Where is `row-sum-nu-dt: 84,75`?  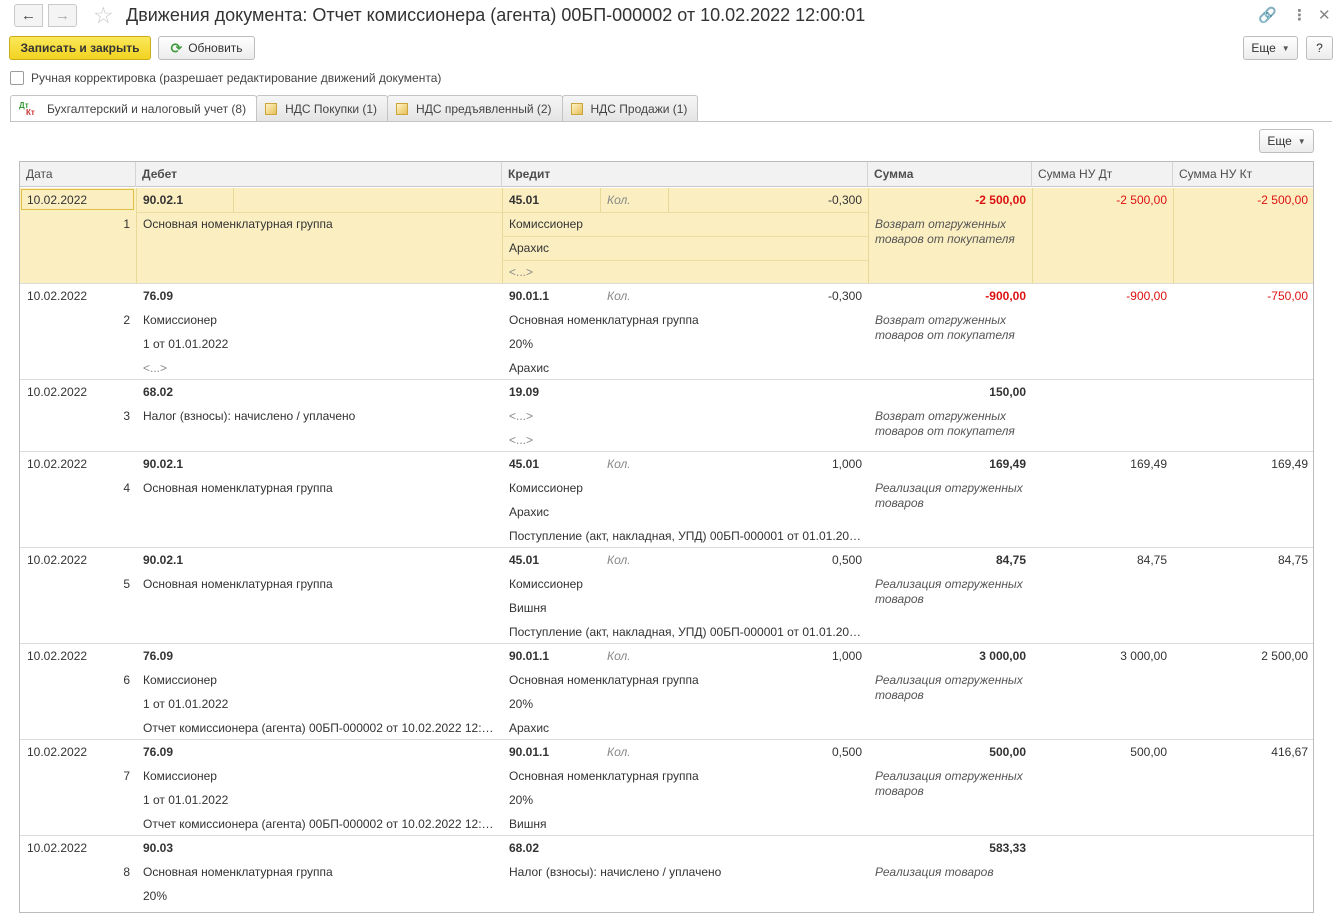
row-sum-nu-dt: 84,75 is located at coordinates (1151, 560).